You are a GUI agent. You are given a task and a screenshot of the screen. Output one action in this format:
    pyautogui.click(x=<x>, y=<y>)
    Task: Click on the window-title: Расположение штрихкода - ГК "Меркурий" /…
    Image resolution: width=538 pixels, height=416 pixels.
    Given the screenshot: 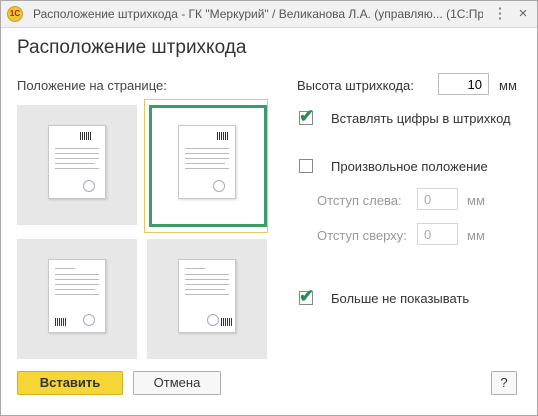 What is the action you would take?
    pyautogui.click(x=258, y=14)
    